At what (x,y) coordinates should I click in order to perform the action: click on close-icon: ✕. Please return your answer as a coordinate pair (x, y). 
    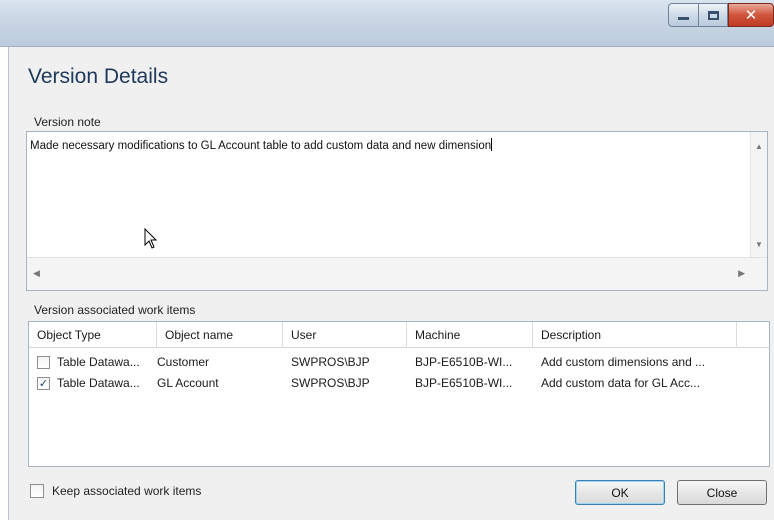
    Looking at the image, I should click on (751, 14).